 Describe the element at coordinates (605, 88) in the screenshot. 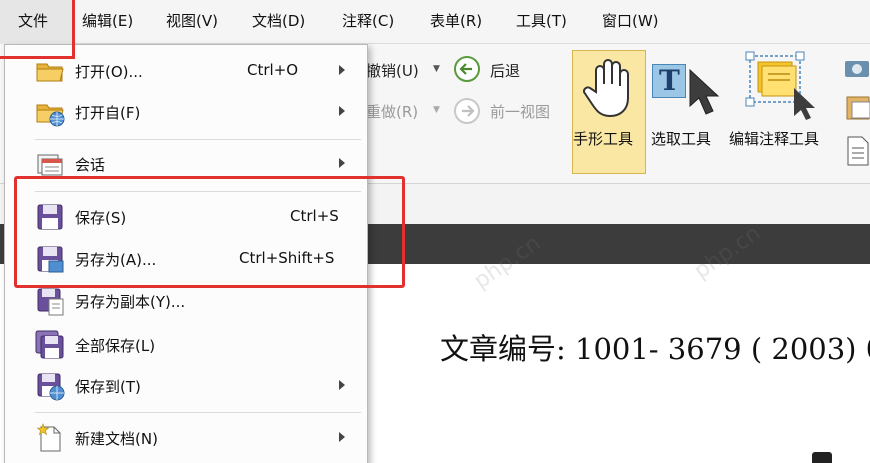

I see `hand-icon` at that location.